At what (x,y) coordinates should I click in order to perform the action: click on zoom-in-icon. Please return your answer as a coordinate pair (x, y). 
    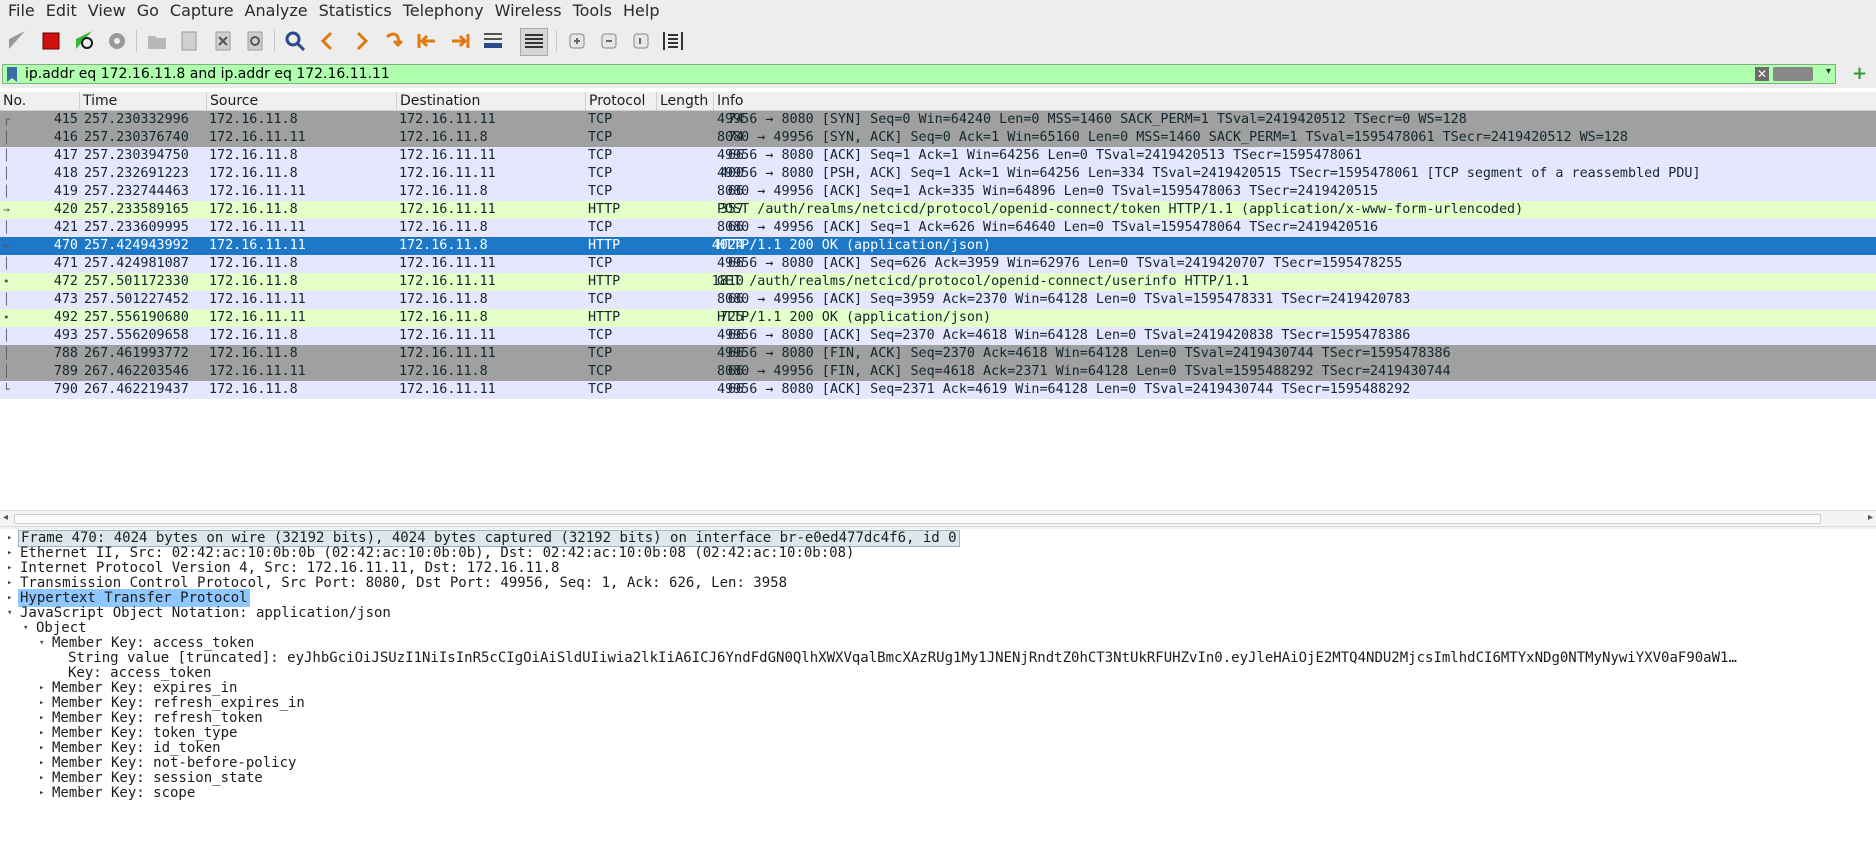
    Looking at the image, I should click on (577, 41).